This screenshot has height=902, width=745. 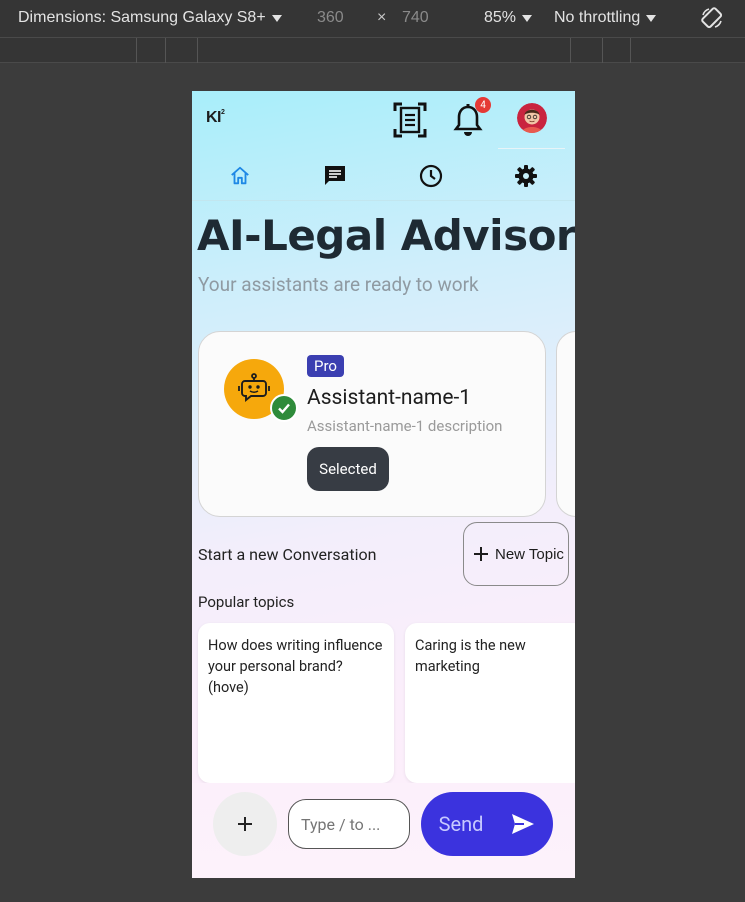 I want to click on zoom-select: 85%, so click(x=508, y=18).